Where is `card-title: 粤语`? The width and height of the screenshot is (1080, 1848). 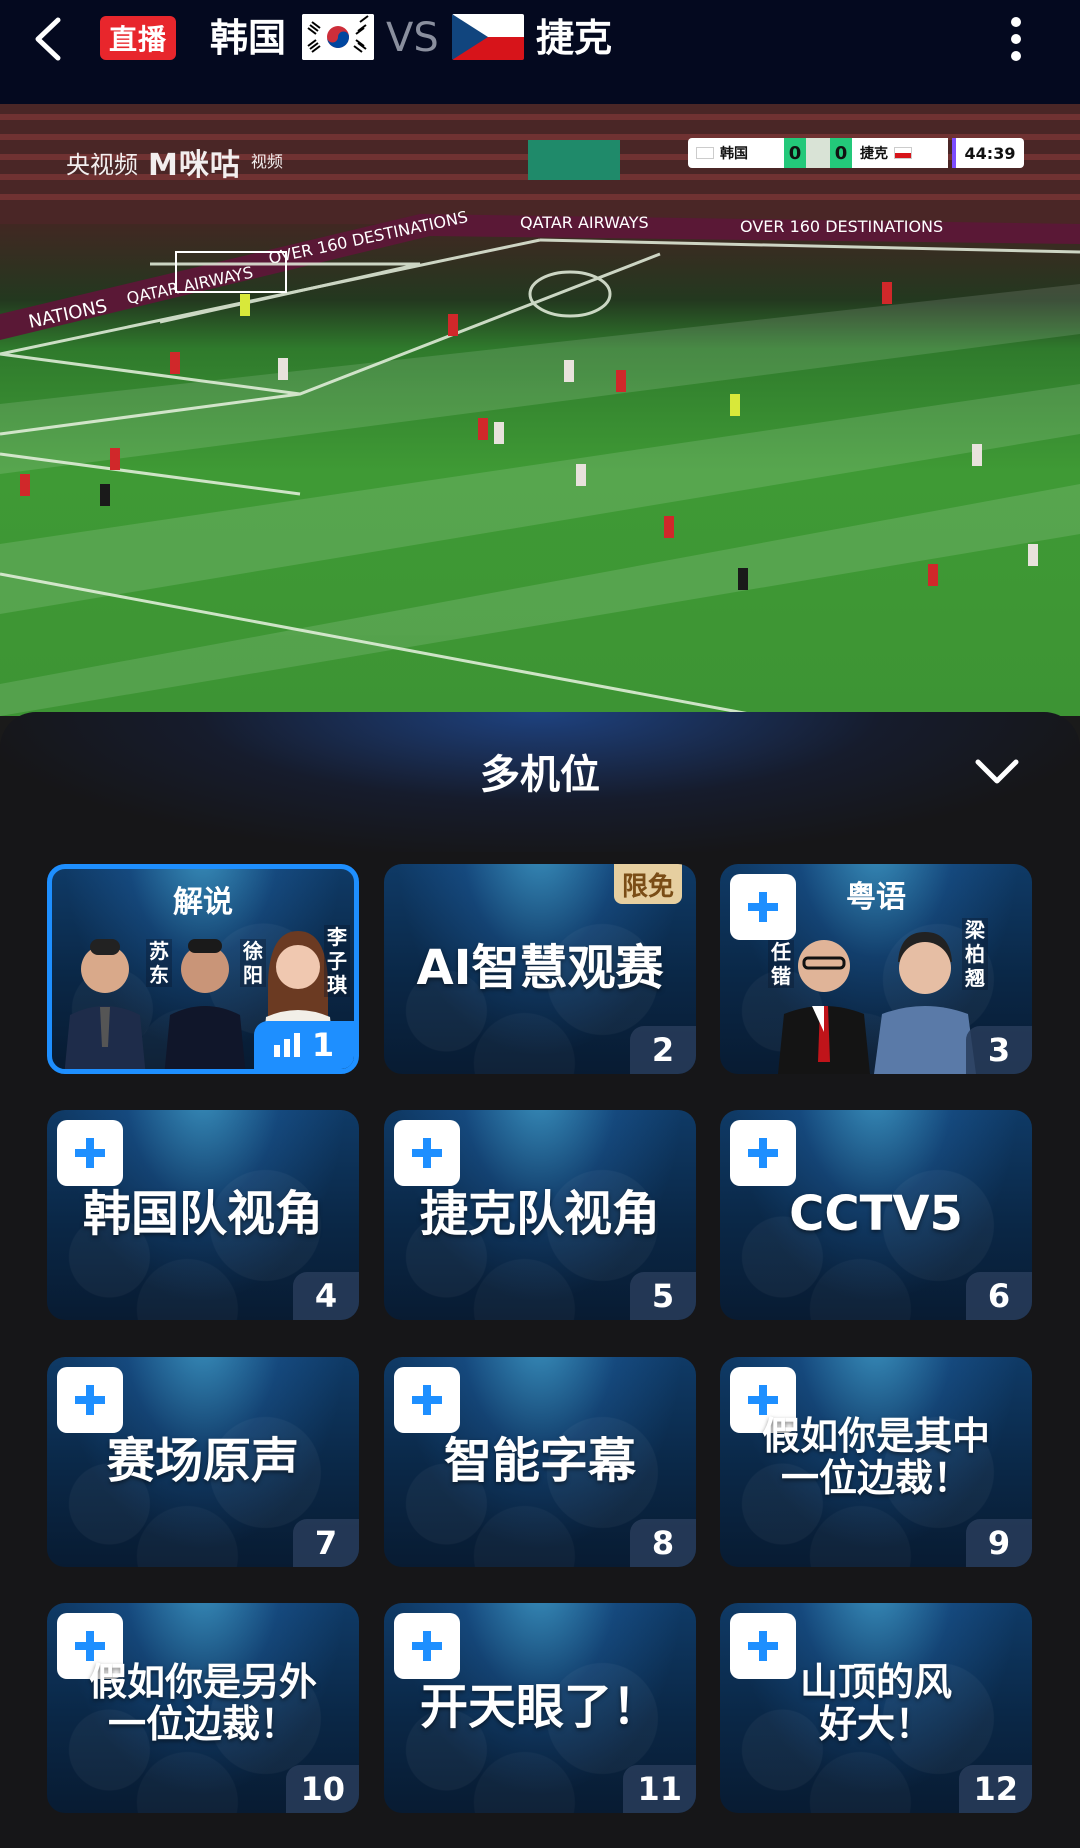
card-title: 粤语 is located at coordinates (876, 897).